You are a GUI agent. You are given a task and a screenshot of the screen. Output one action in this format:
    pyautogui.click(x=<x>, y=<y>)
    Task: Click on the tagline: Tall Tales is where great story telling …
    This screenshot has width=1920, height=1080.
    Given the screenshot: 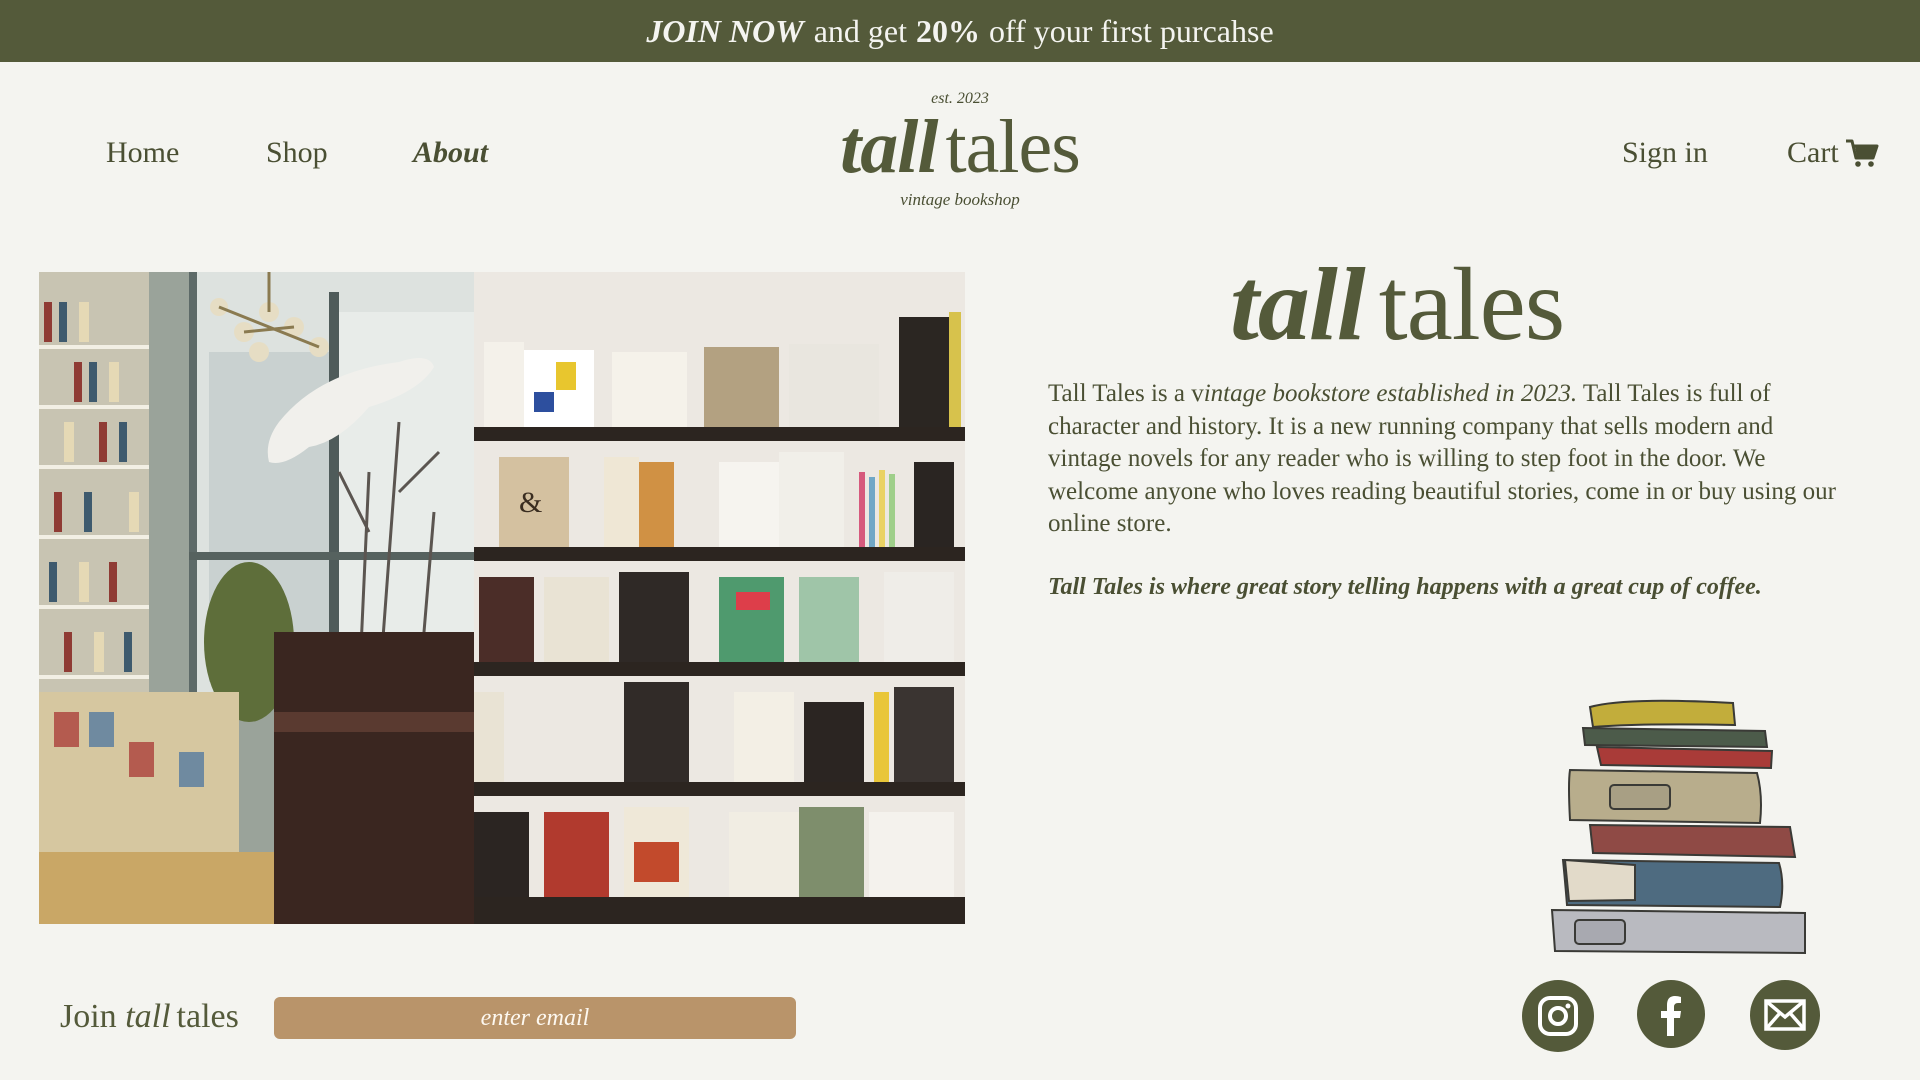 What is the action you would take?
    pyautogui.click(x=1405, y=587)
    